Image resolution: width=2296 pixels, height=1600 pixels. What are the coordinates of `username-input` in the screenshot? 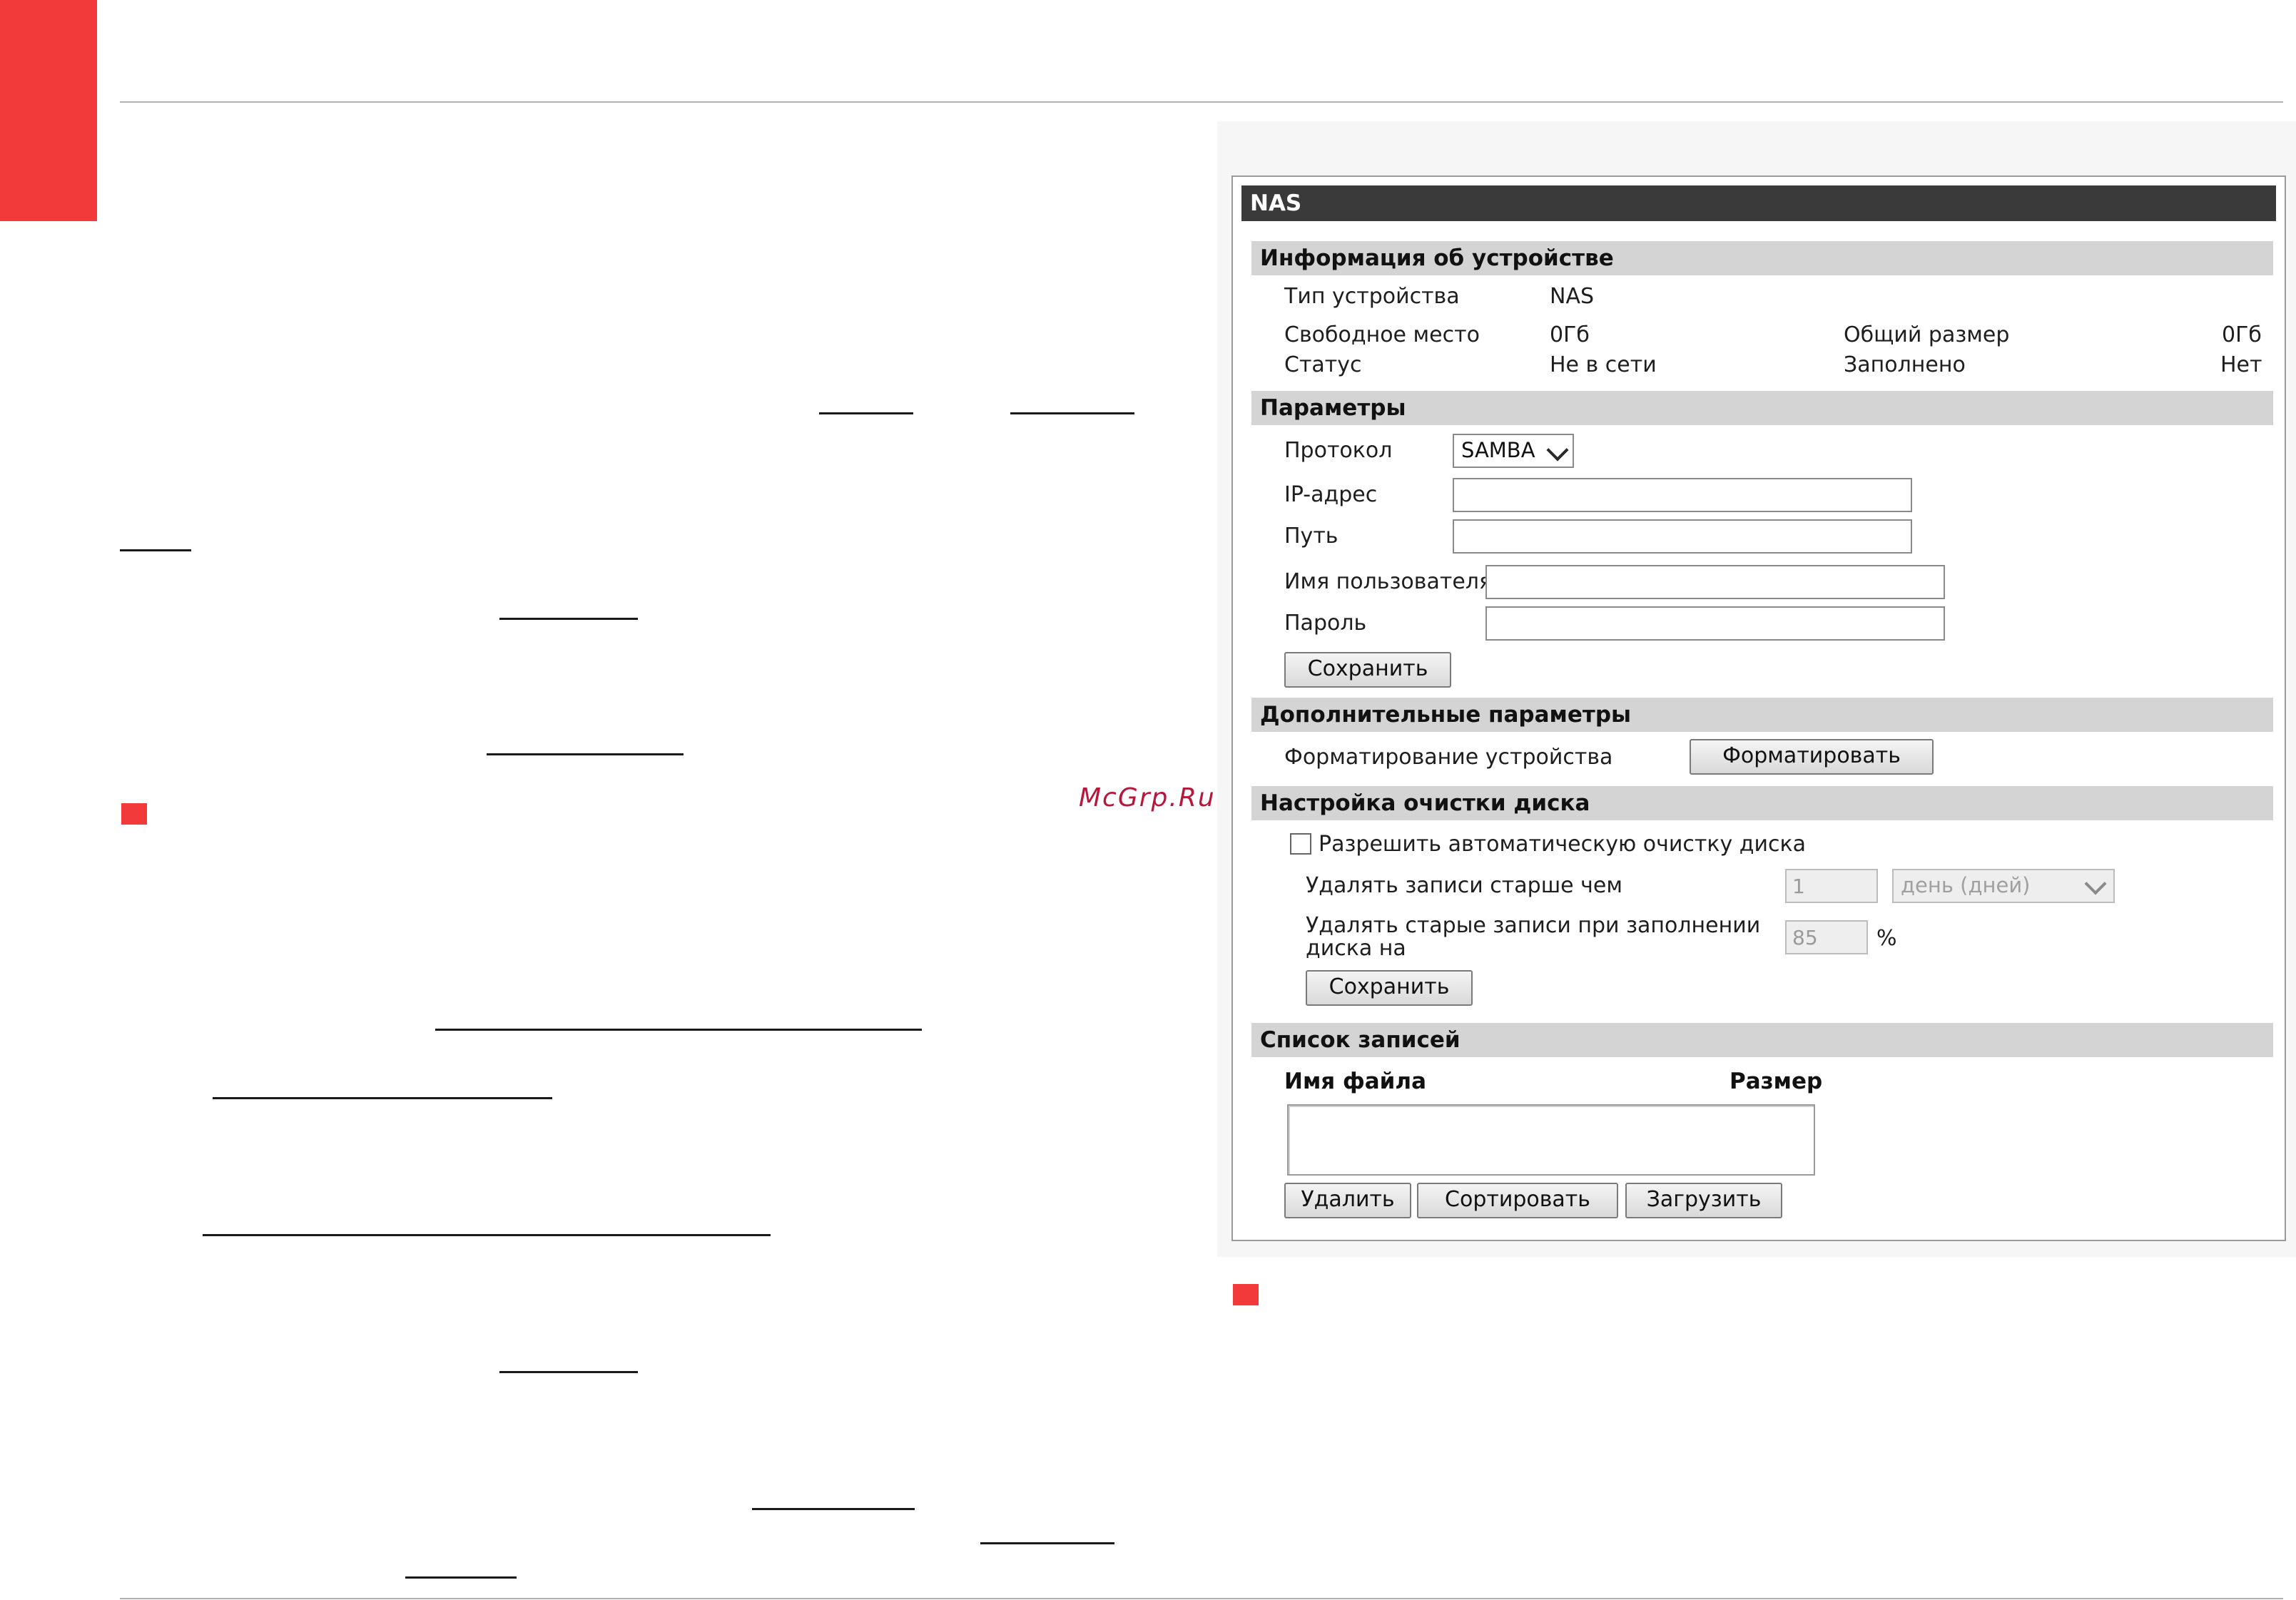 It's located at (1715, 582).